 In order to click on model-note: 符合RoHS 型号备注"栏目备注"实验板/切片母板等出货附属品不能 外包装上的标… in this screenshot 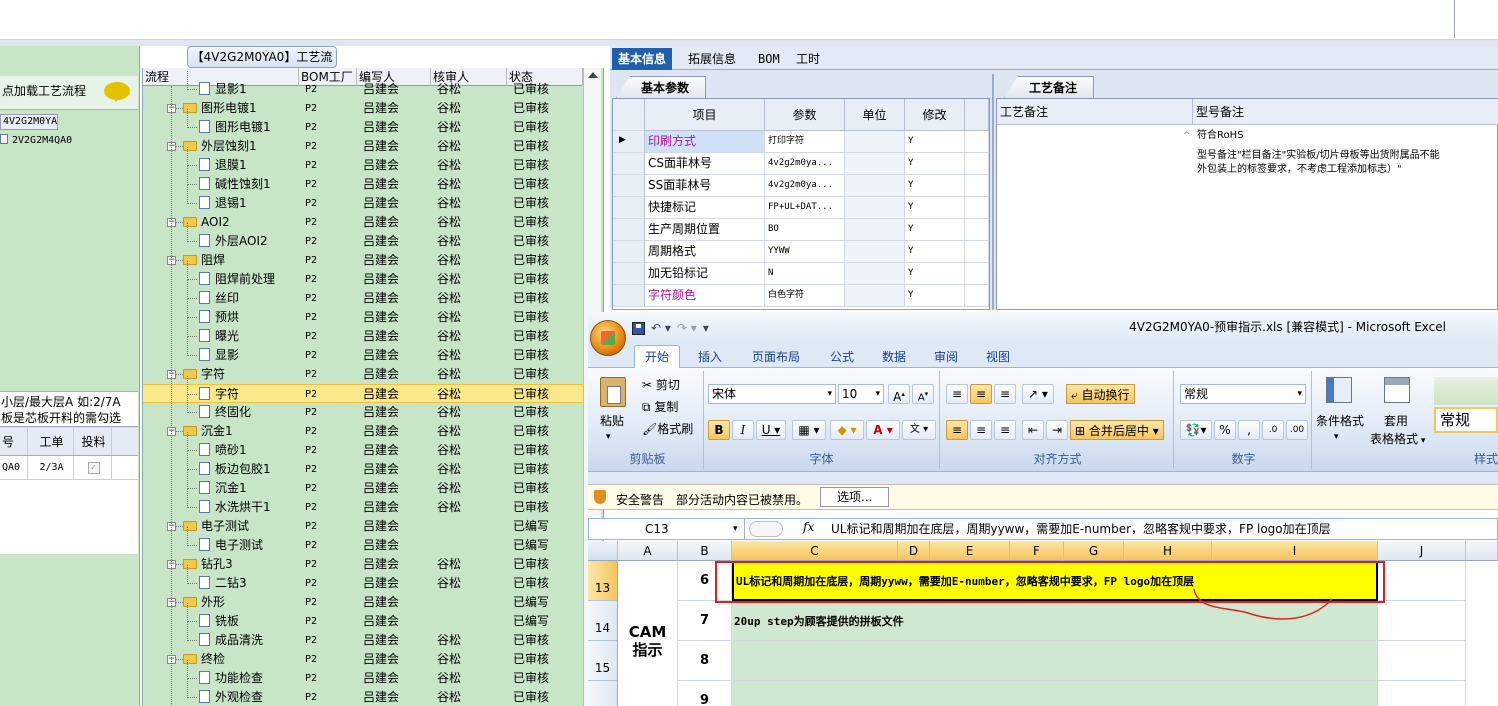, I will do `click(1318, 153)`.